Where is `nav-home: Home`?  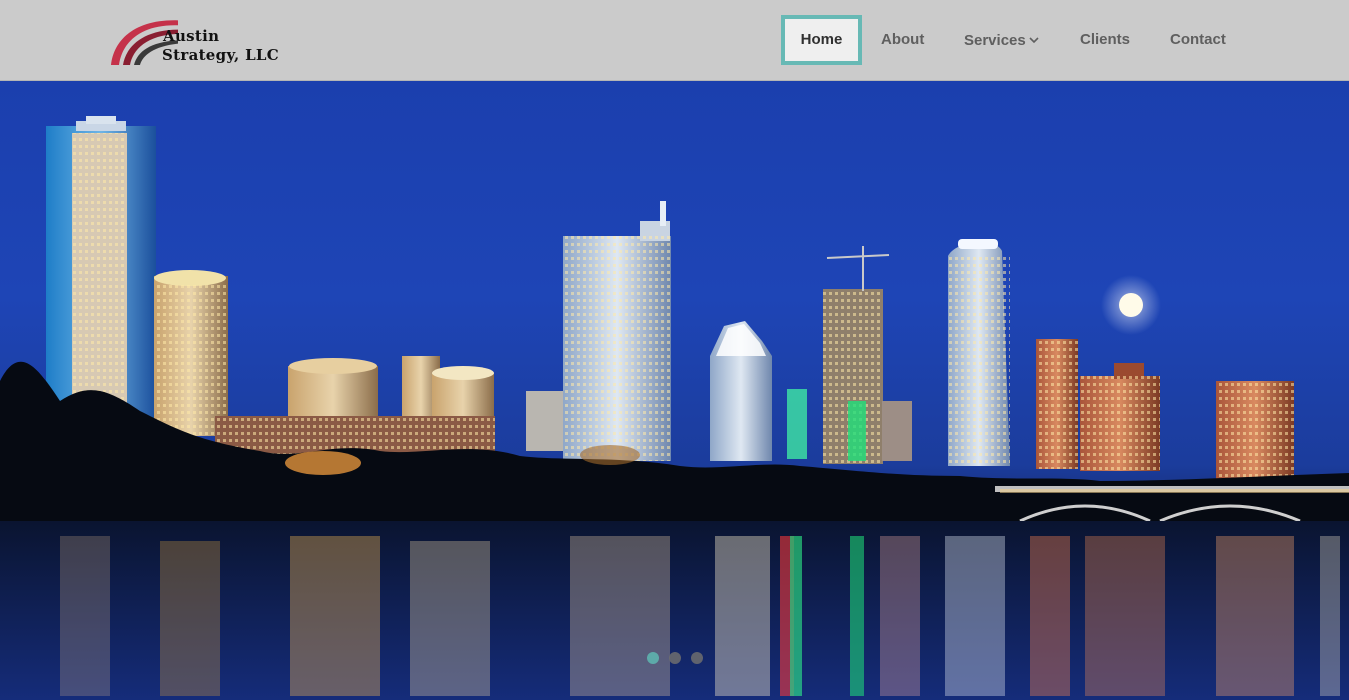
nav-home: Home is located at coordinates (821, 40).